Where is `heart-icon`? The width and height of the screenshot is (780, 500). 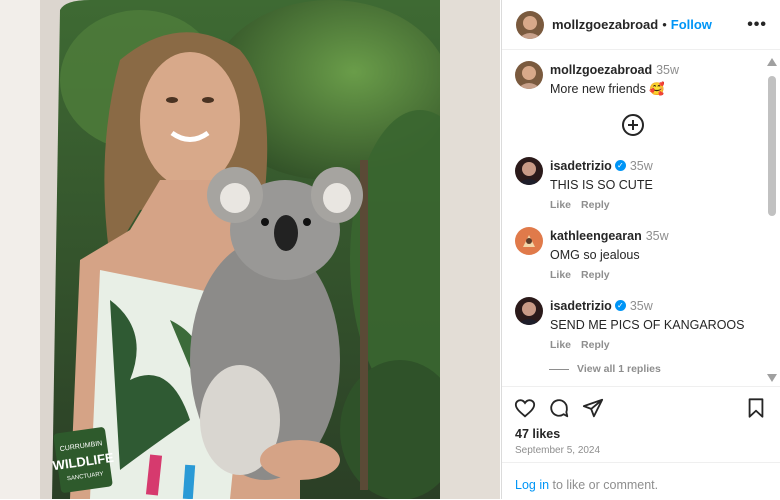 heart-icon is located at coordinates (525, 408).